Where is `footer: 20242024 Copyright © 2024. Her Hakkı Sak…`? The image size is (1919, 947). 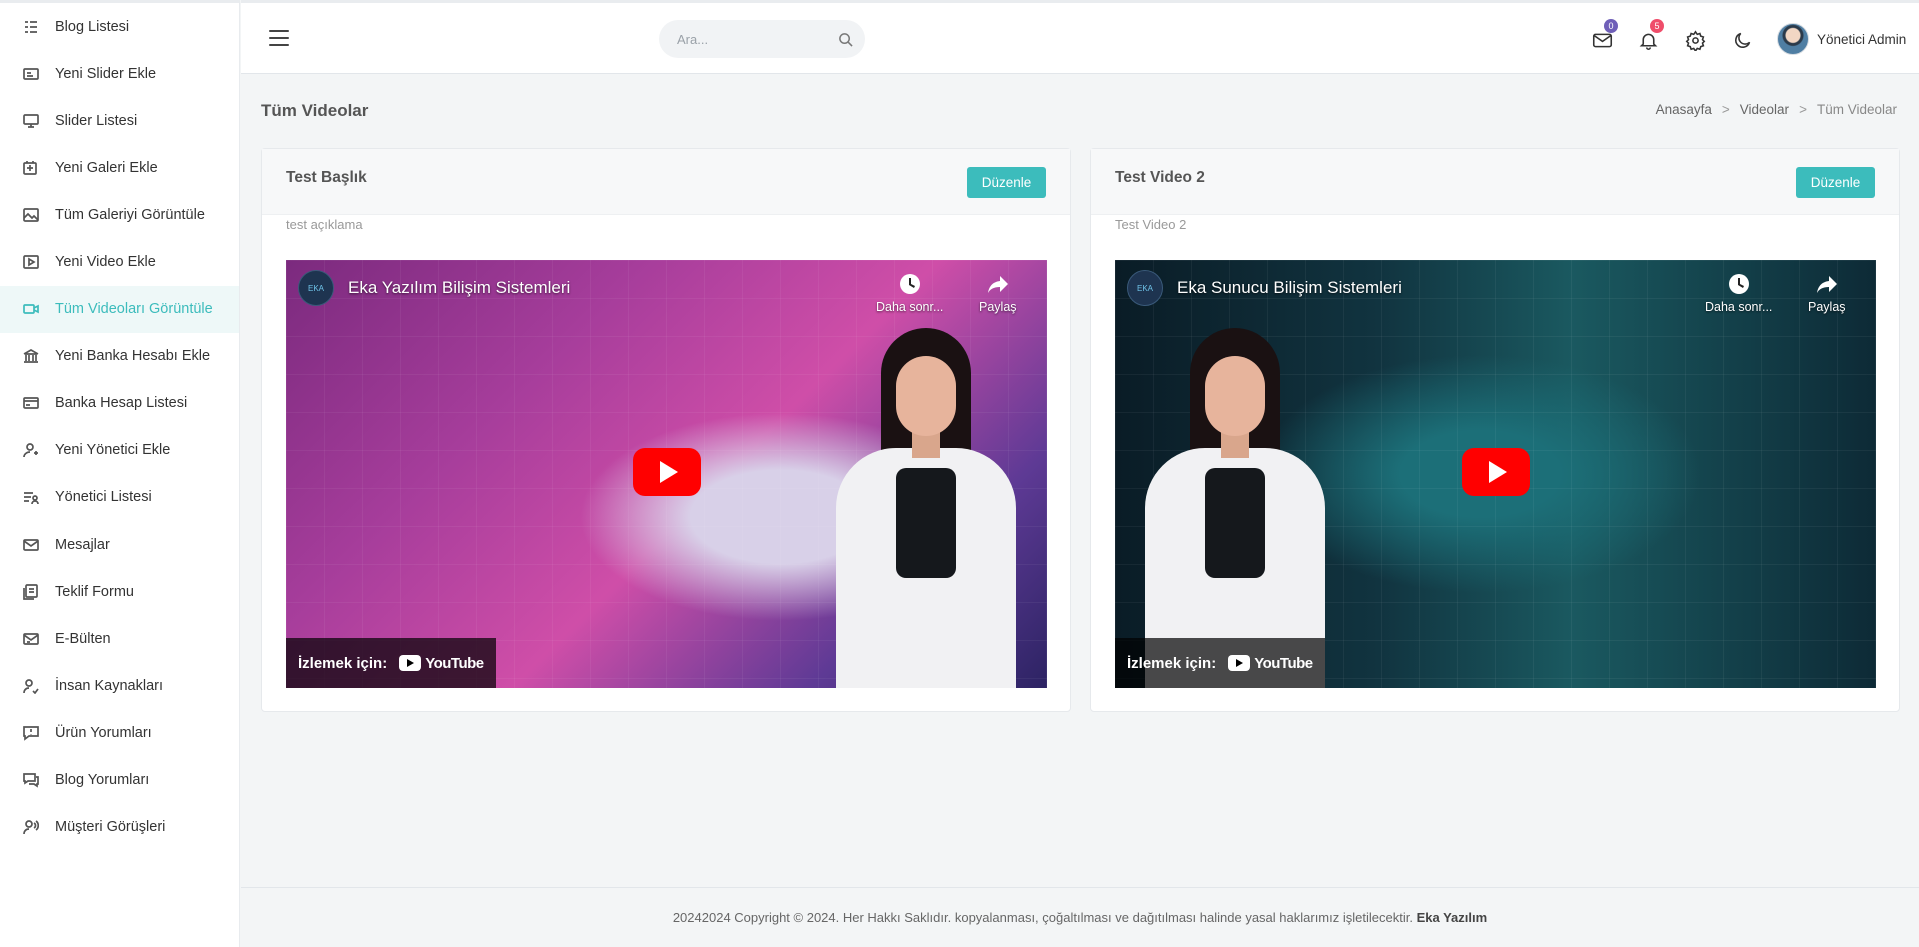
footer: 20242024 Copyright © 2024. Her Hakkı Sak… is located at coordinates (1080, 917).